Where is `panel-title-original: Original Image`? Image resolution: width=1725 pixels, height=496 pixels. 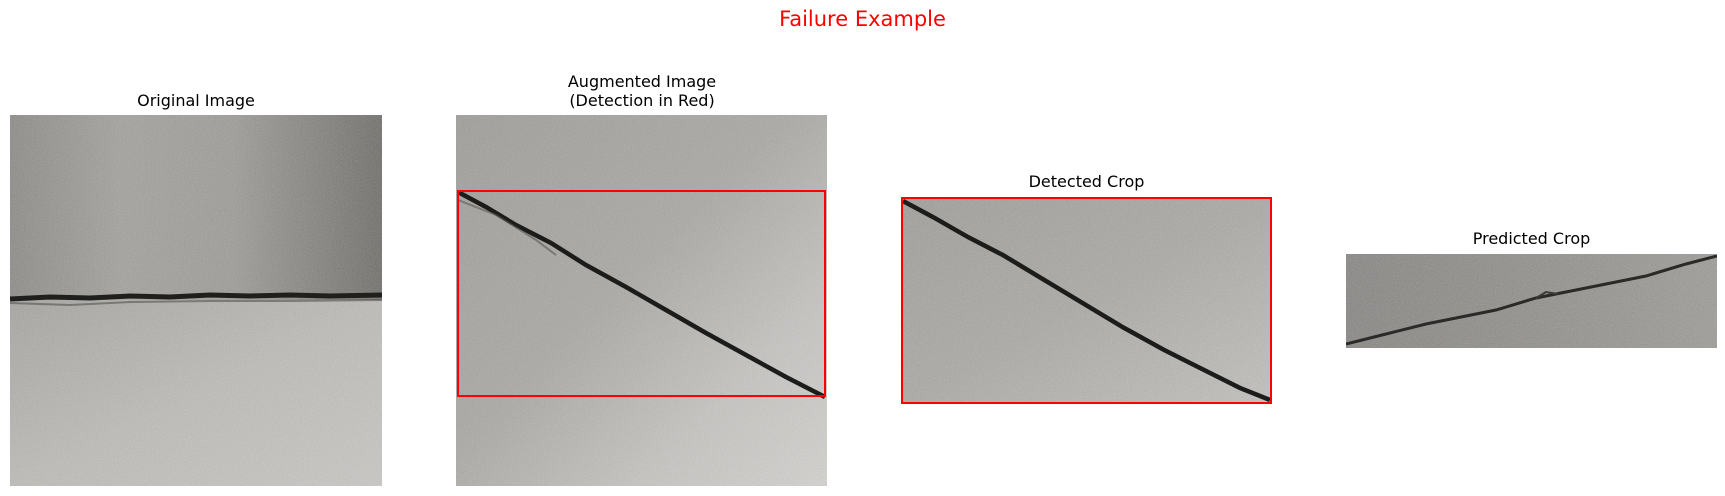 panel-title-original: Original Image is located at coordinates (196, 100).